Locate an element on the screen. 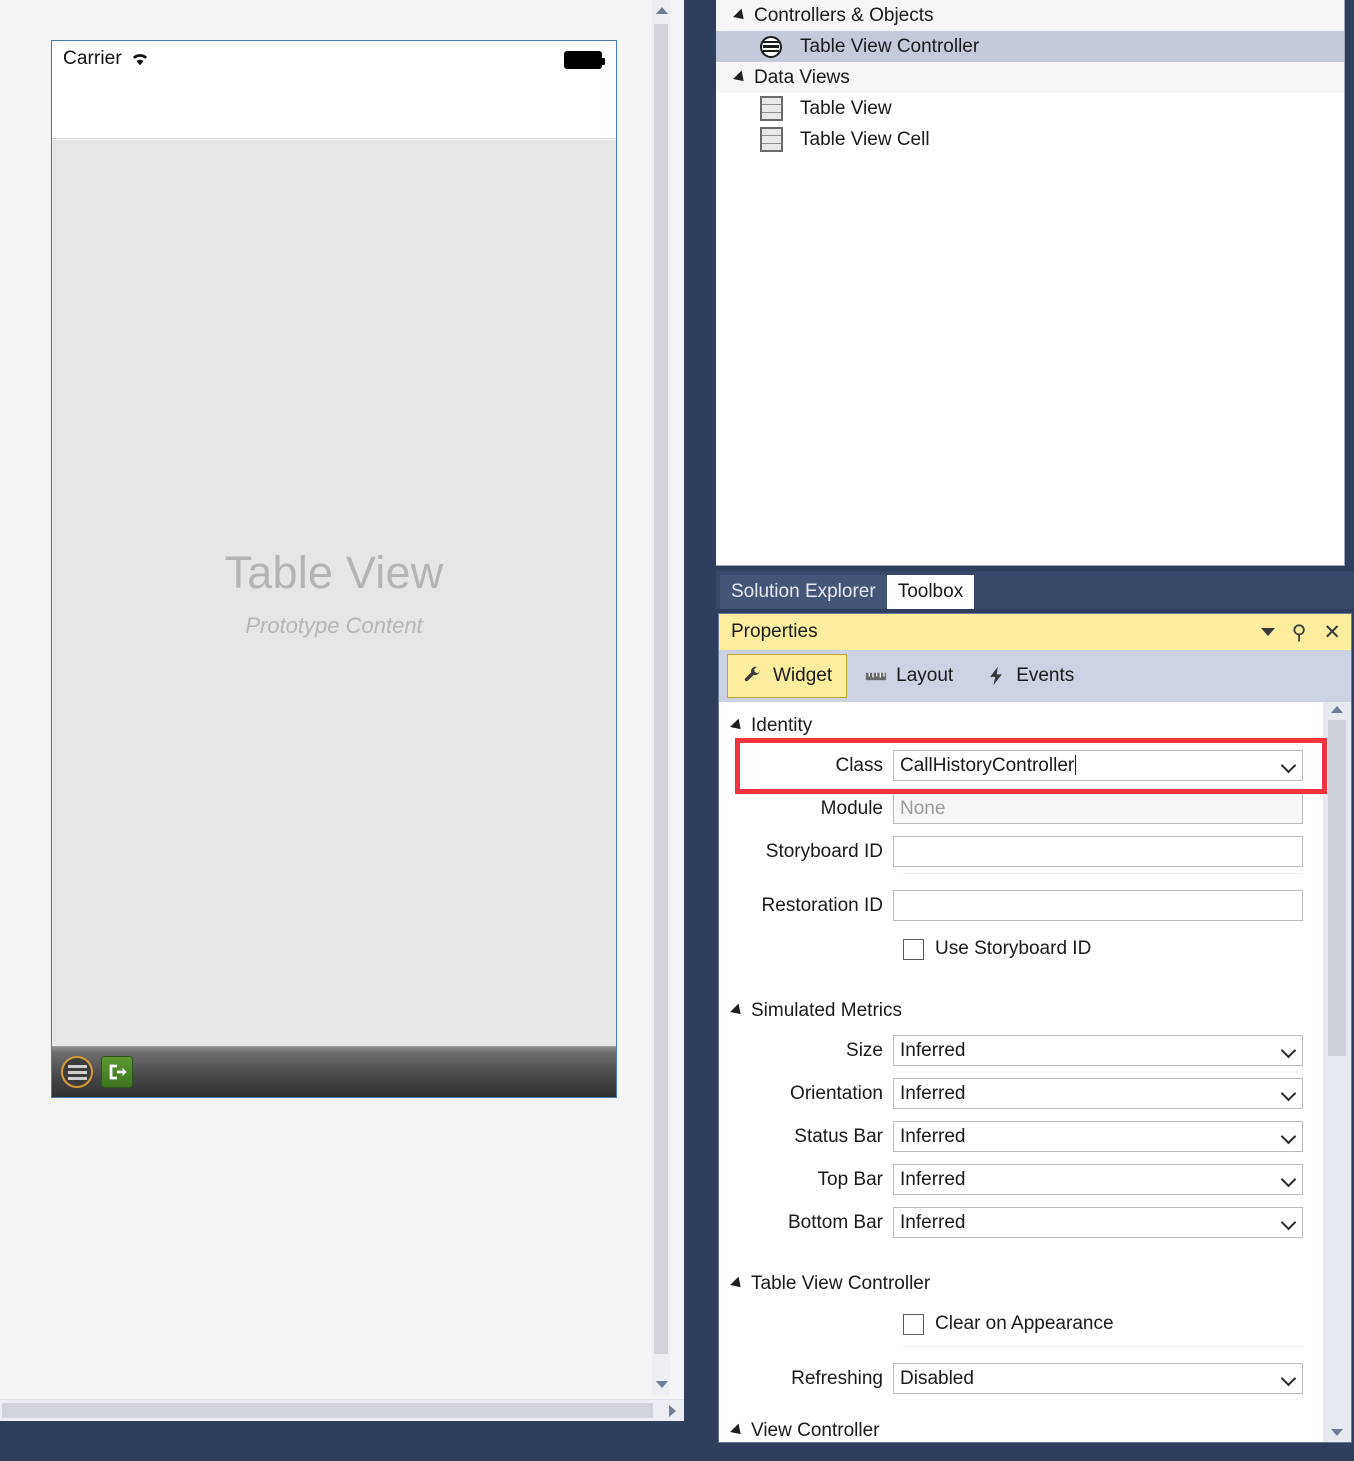  class-input-value: CallHistoryController is located at coordinates (987, 765).